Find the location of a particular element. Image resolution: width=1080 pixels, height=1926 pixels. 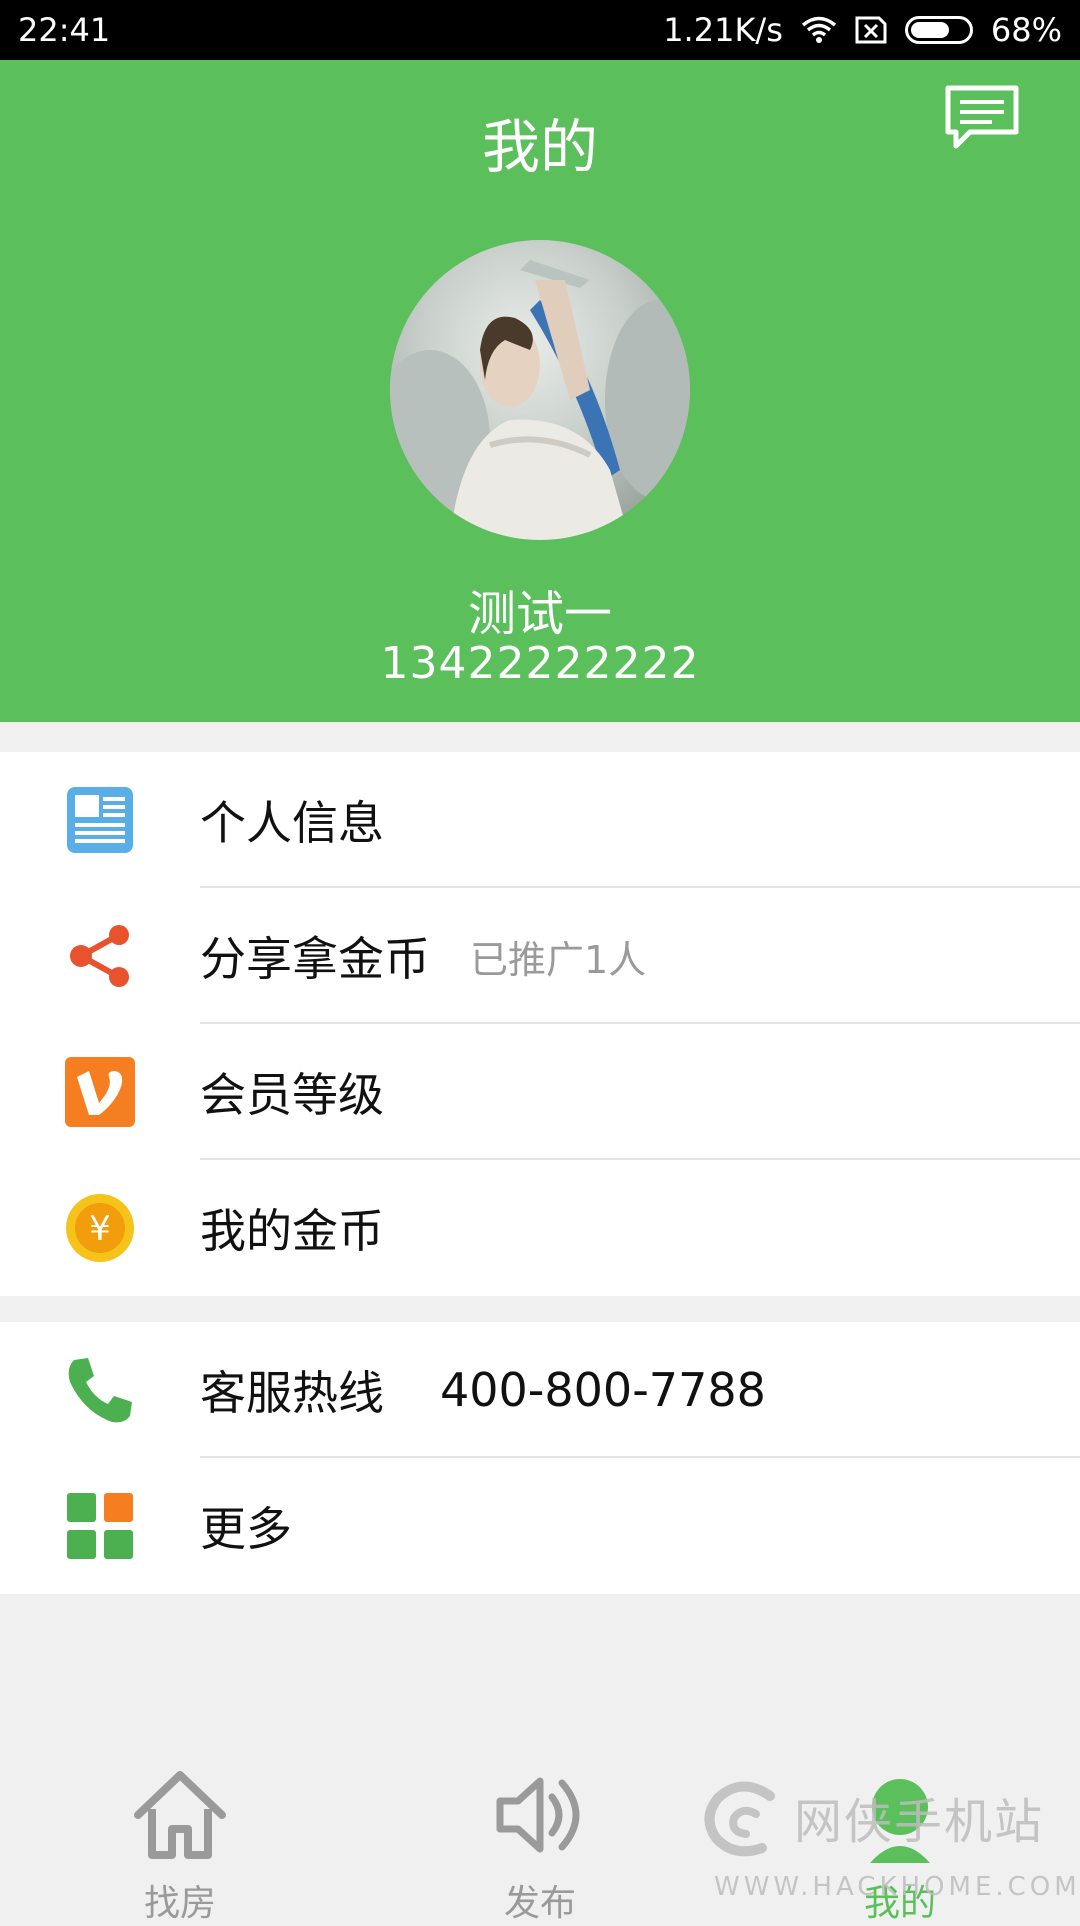

page-title: 我的 is located at coordinates (539, 147).